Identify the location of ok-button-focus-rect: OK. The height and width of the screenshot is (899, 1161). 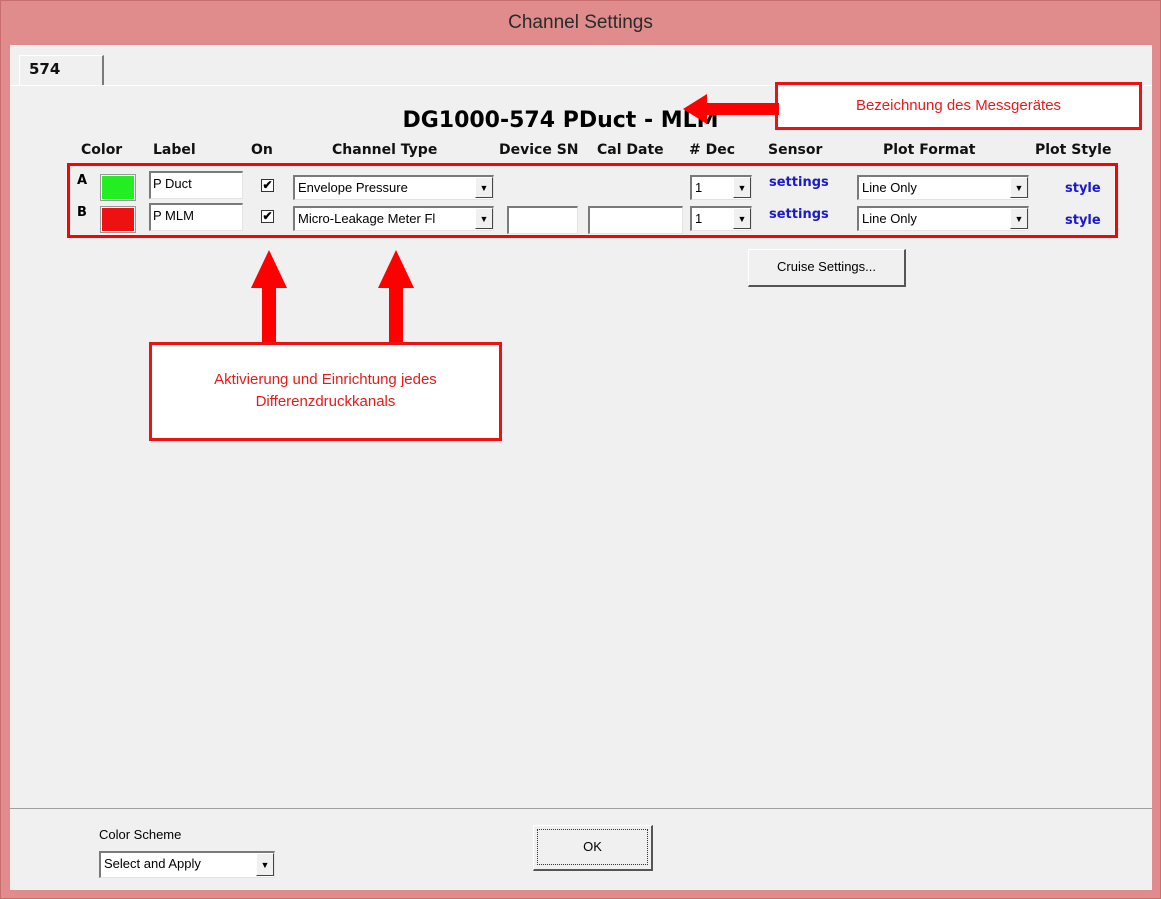
(592, 847).